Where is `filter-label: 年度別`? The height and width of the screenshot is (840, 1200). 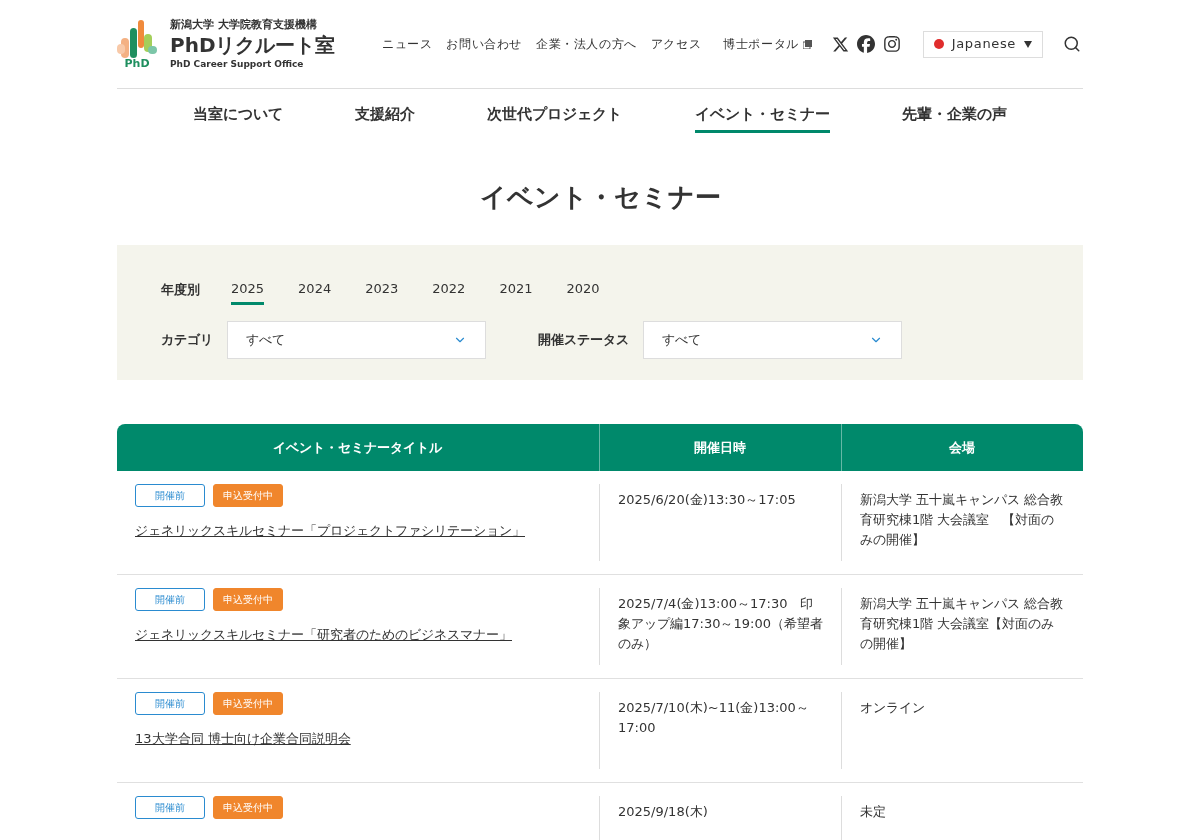
filter-label: 年度別 is located at coordinates (181, 290).